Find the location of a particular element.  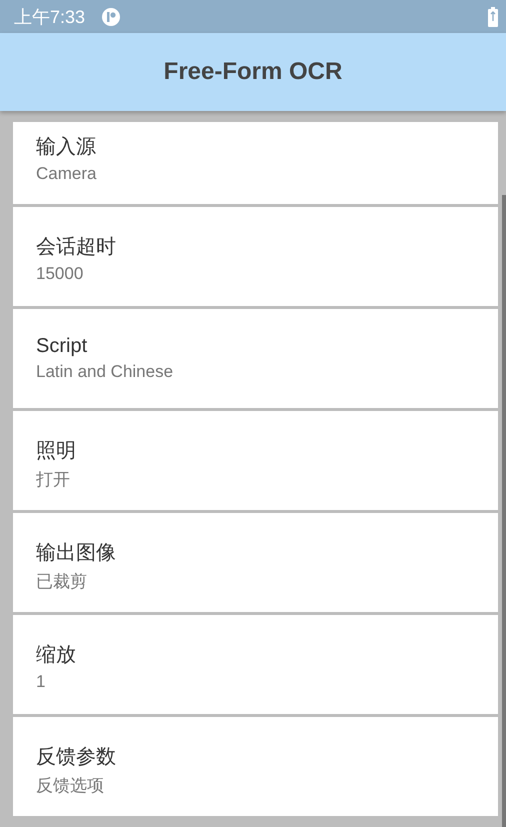

setting-title: 输出图像 is located at coordinates (76, 553).